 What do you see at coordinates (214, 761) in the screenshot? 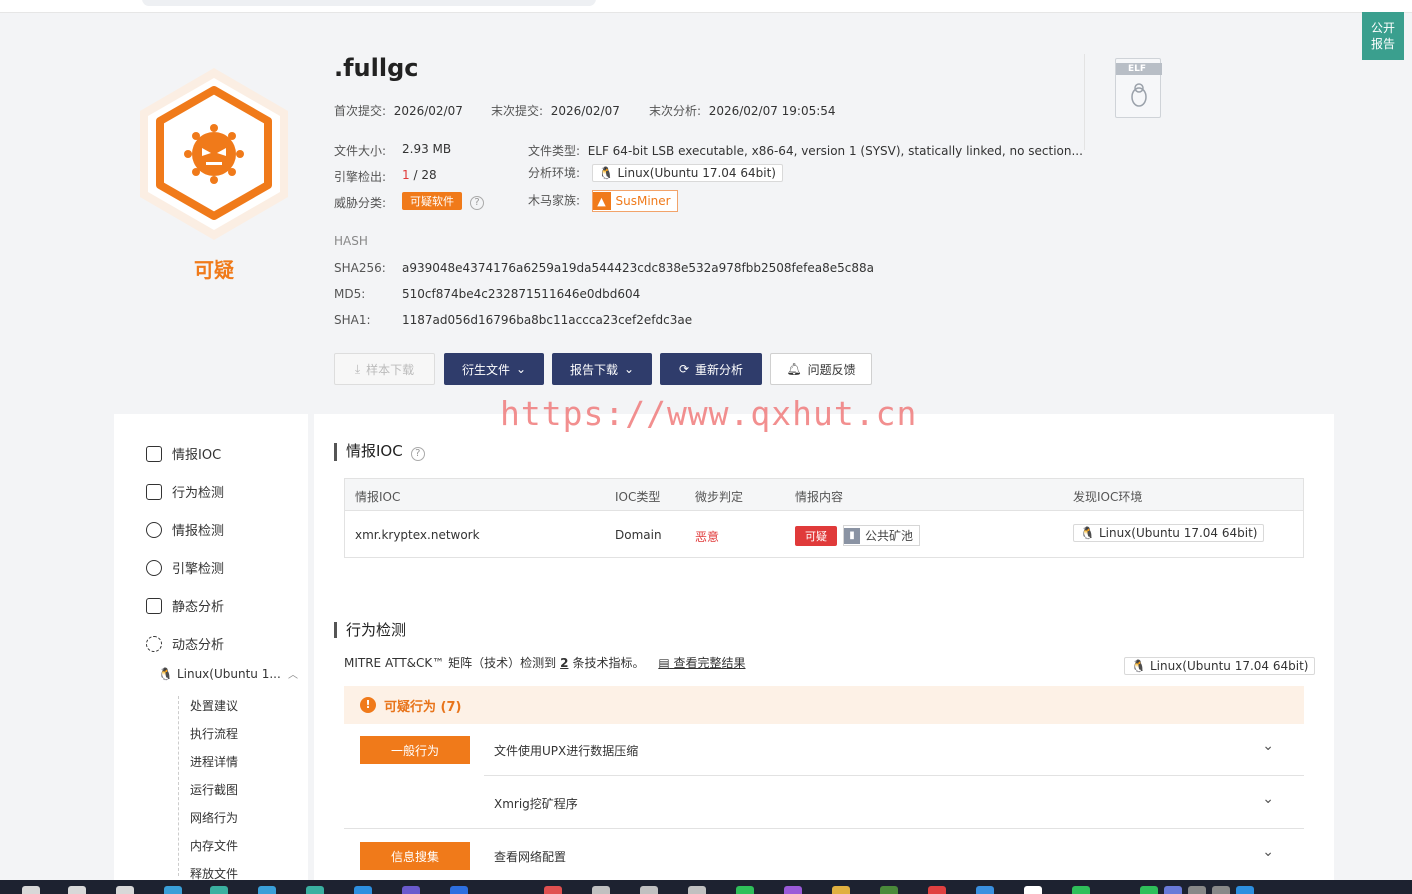
I see `sidebar-sub-item: 进程详情` at bounding box center [214, 761].